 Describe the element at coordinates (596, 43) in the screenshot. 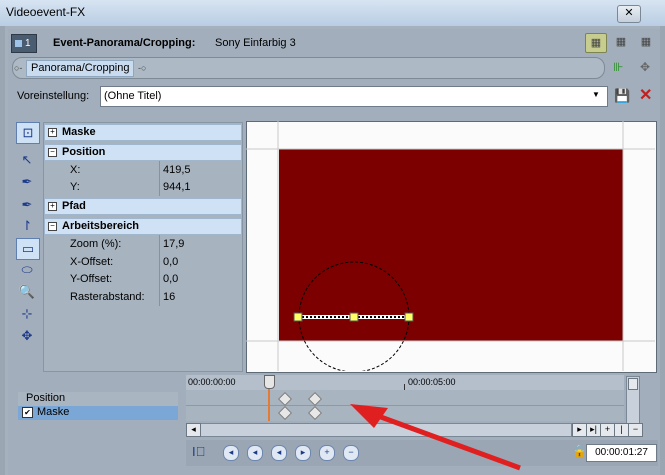

I see `list-view-icon: ▦` at that location.